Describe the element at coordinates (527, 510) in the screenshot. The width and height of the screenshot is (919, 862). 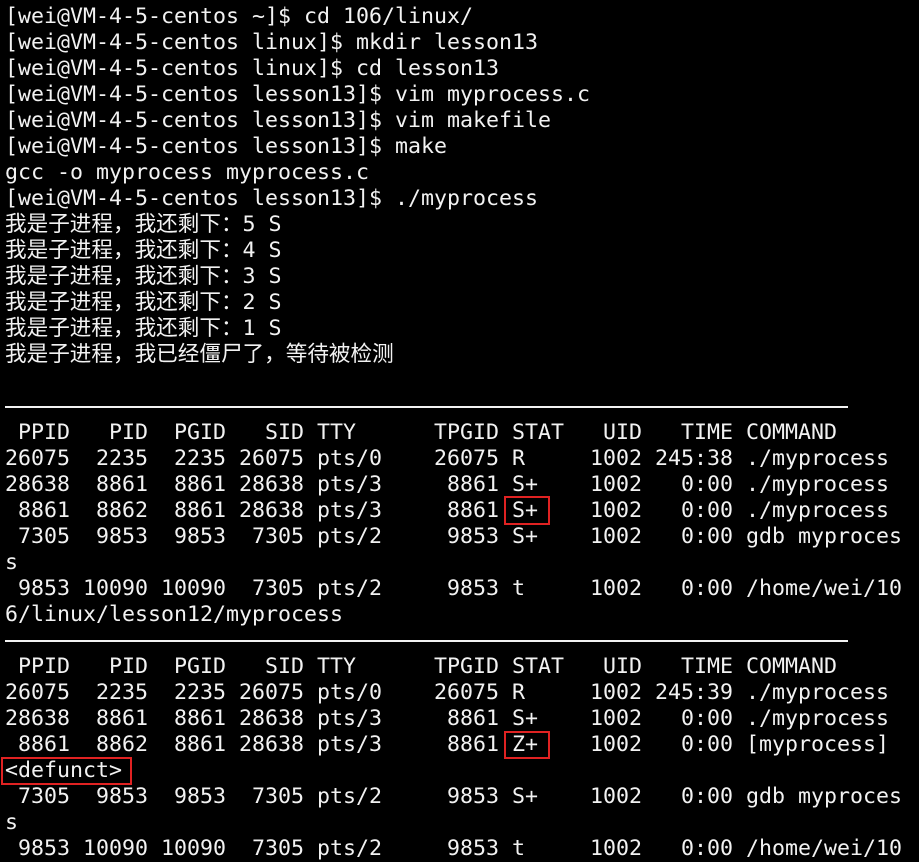
I see `stat-s-highlight-box` at that location.